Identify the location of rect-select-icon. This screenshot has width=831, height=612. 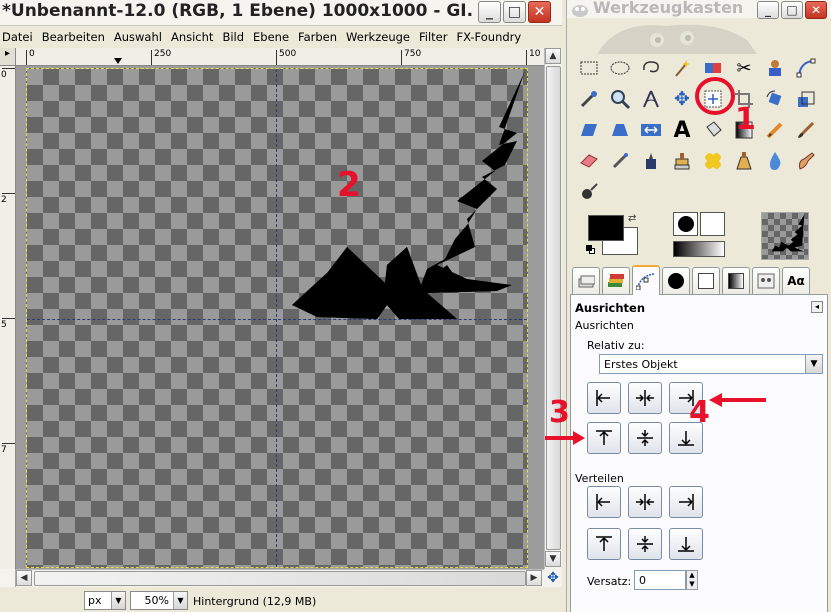
(589, 68).